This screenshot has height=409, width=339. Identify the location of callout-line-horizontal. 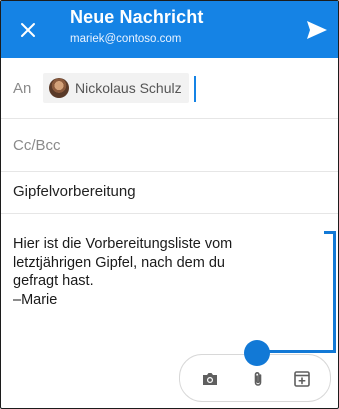
(299, 351).